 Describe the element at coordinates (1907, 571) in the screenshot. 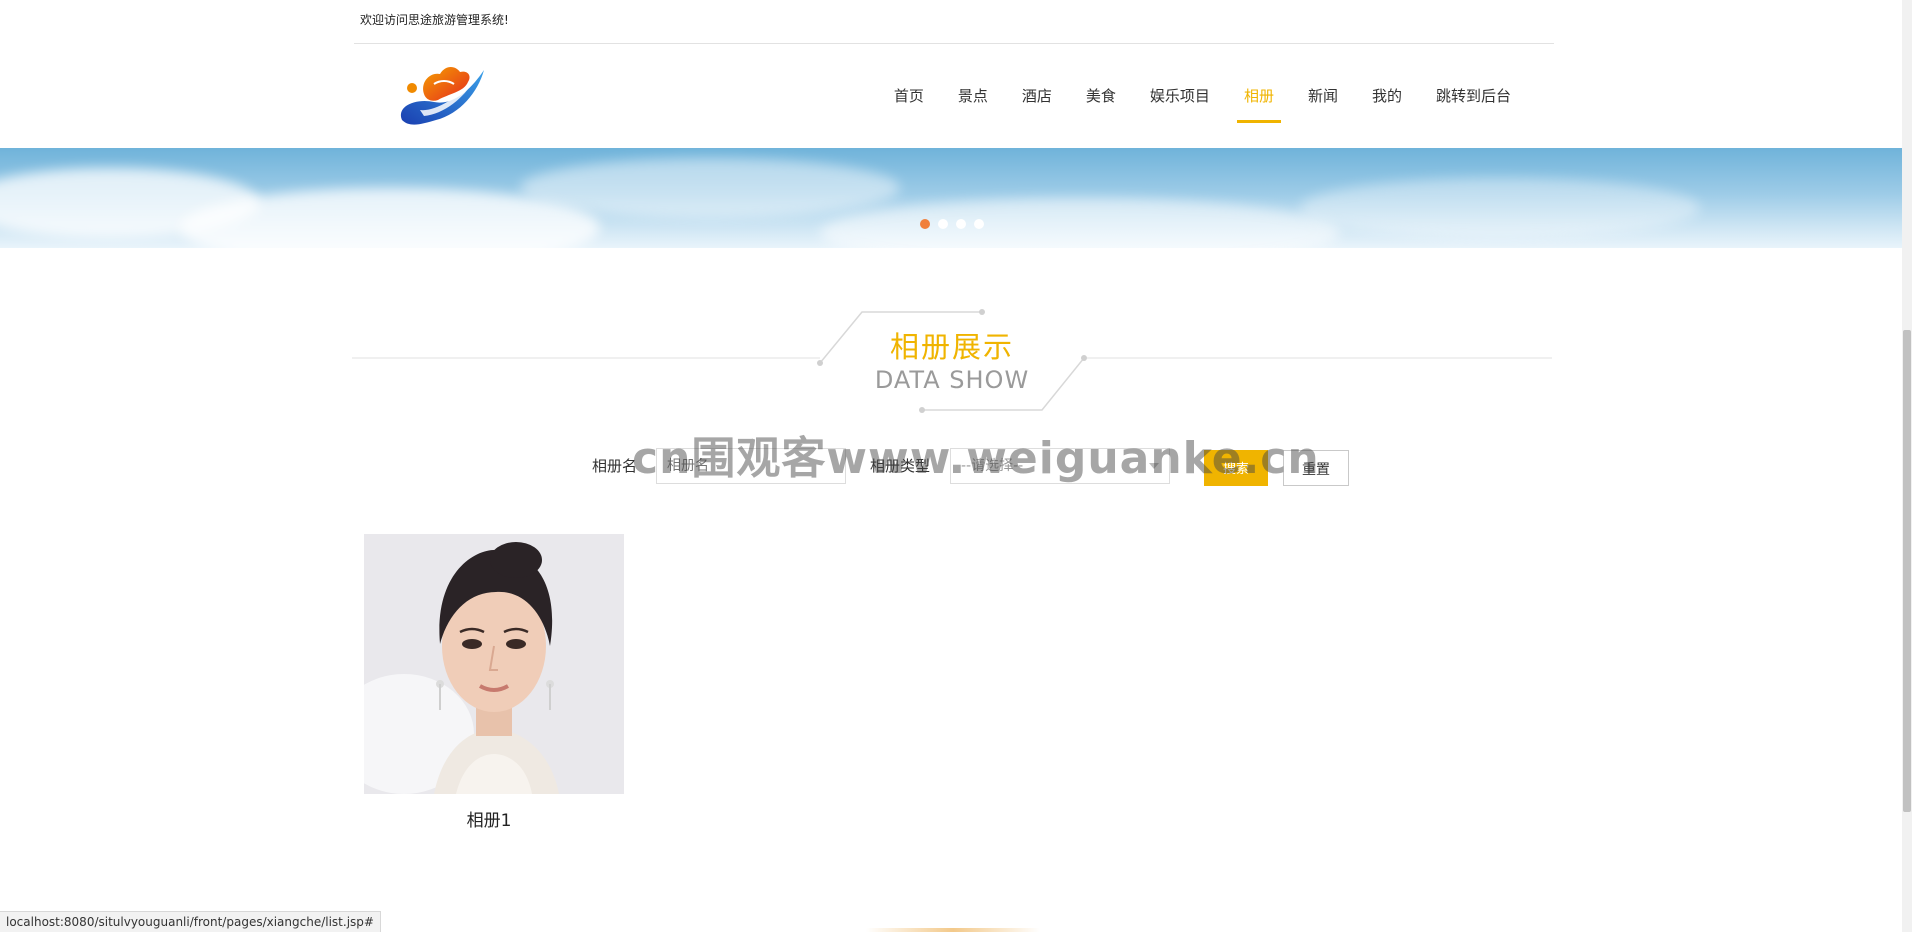

I see `scrollbar-thumb` at that location.